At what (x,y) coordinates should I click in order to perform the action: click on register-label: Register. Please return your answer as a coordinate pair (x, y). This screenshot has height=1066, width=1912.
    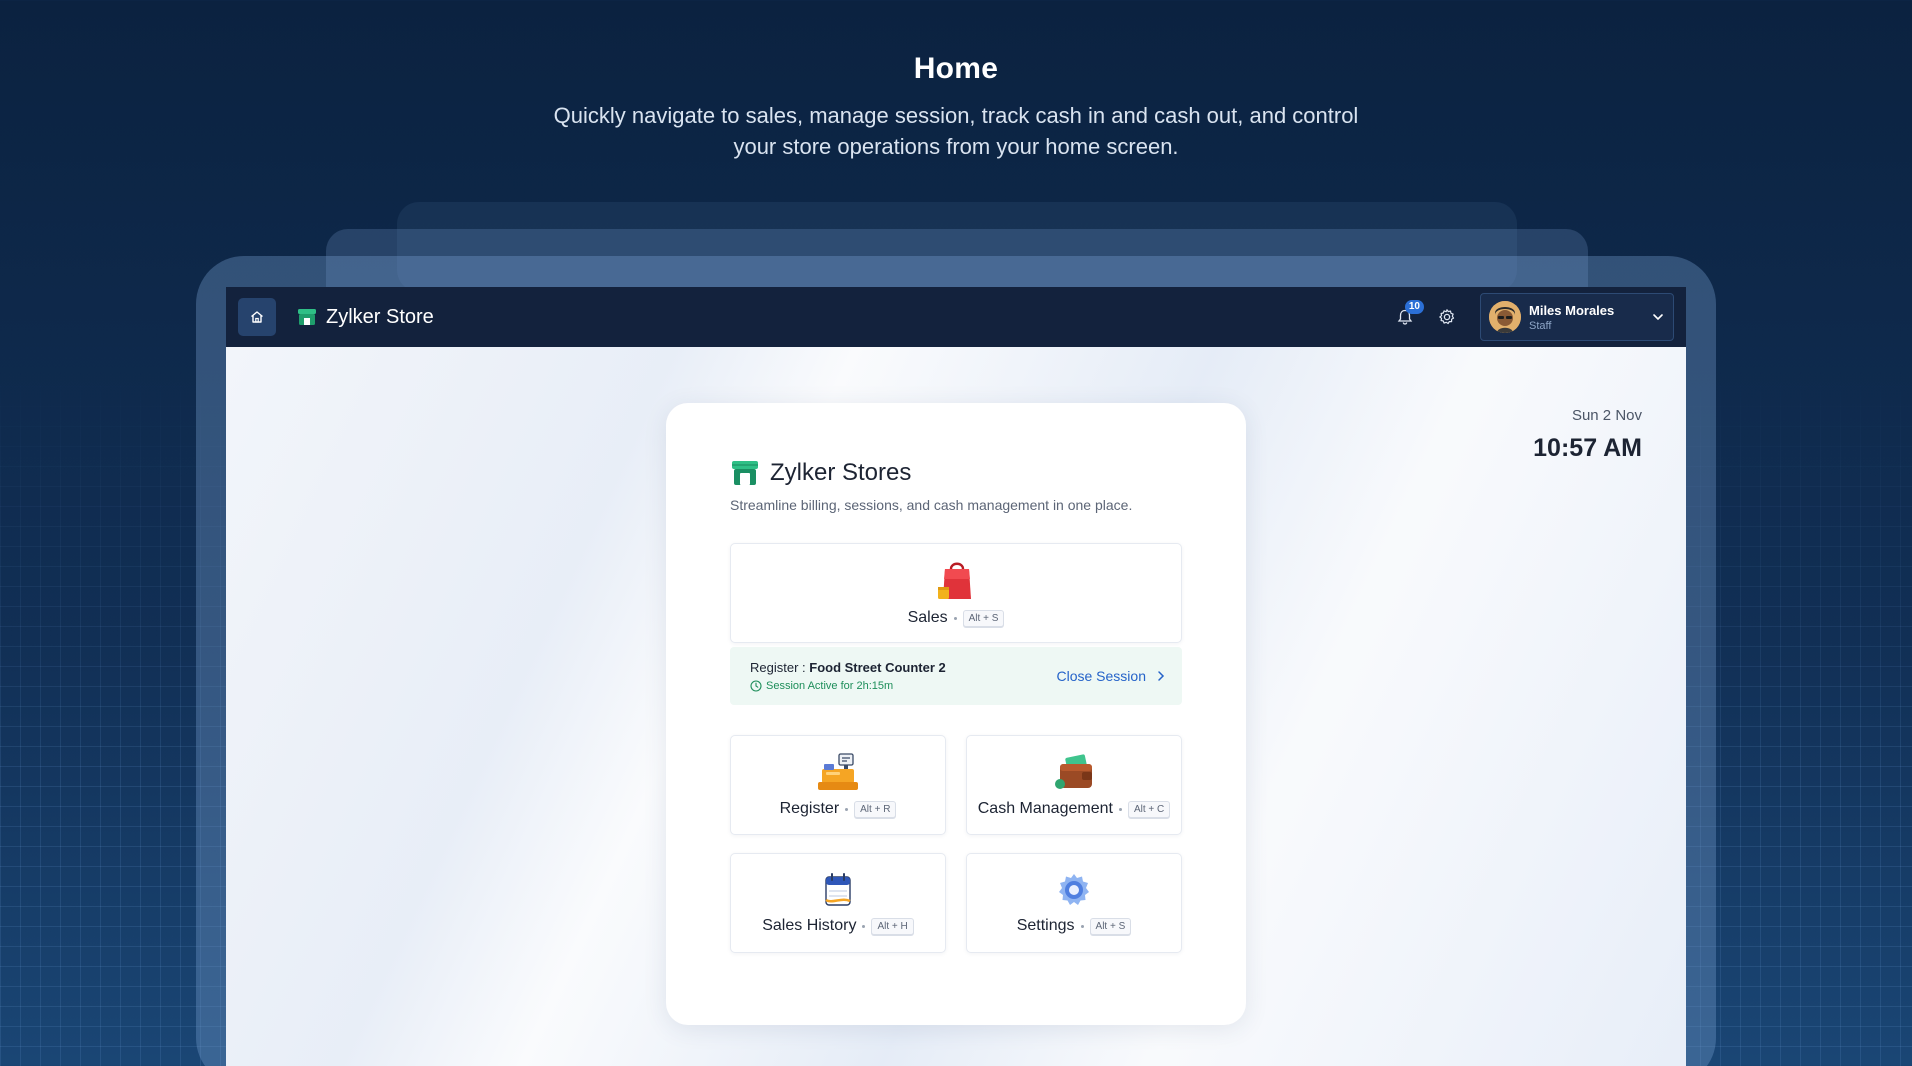
    Looking at the image, I should click on (809, 808).